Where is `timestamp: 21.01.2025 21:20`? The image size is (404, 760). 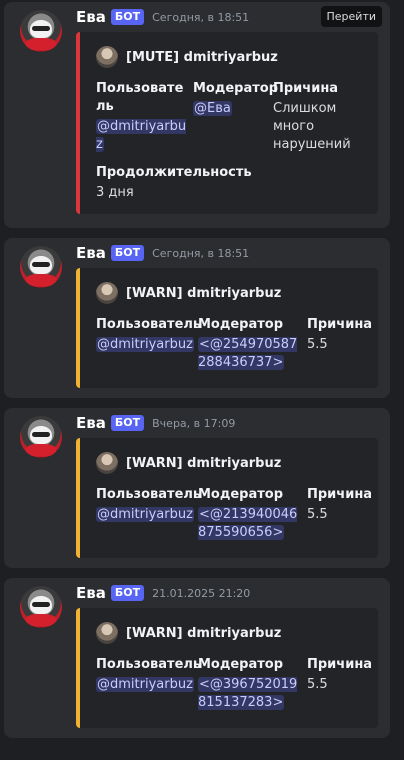
timestamp: 21.01.2025 21:20 is located at coordinates (201, 593).